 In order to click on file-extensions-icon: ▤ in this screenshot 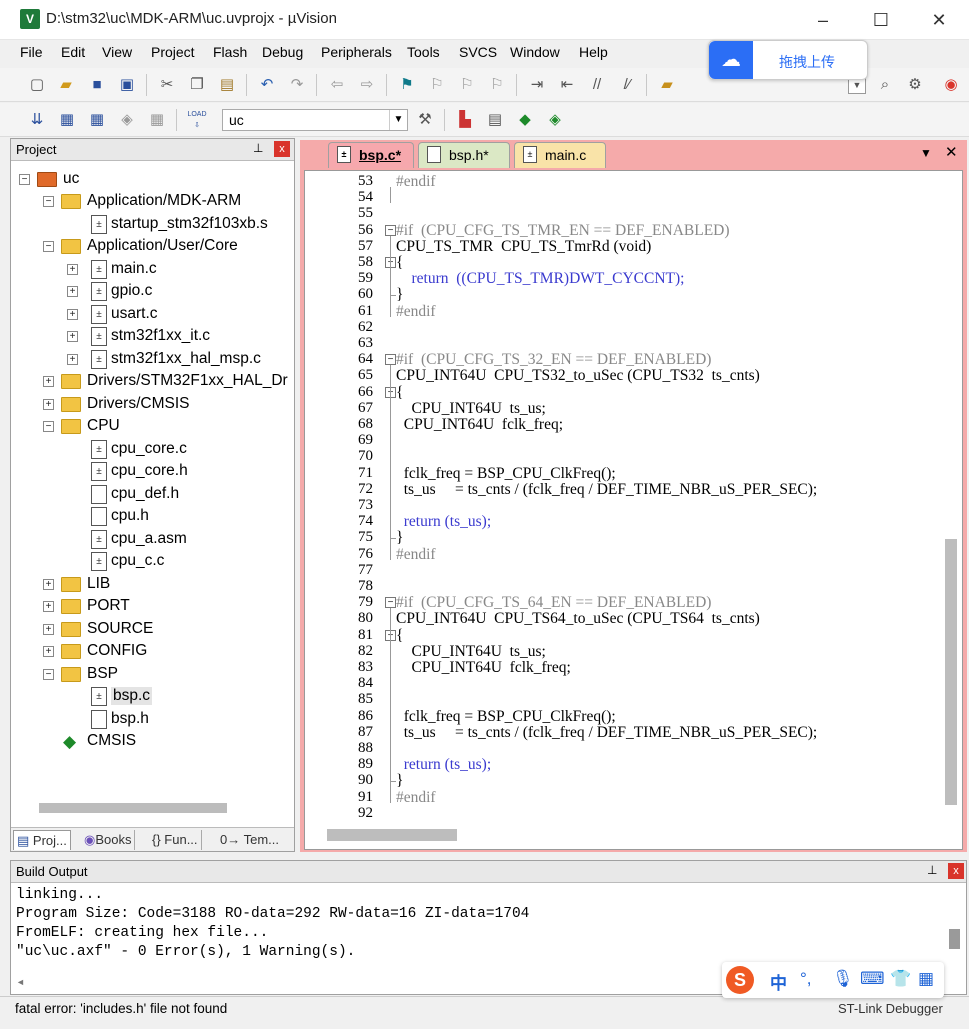, I will do `click(495, 120)`.